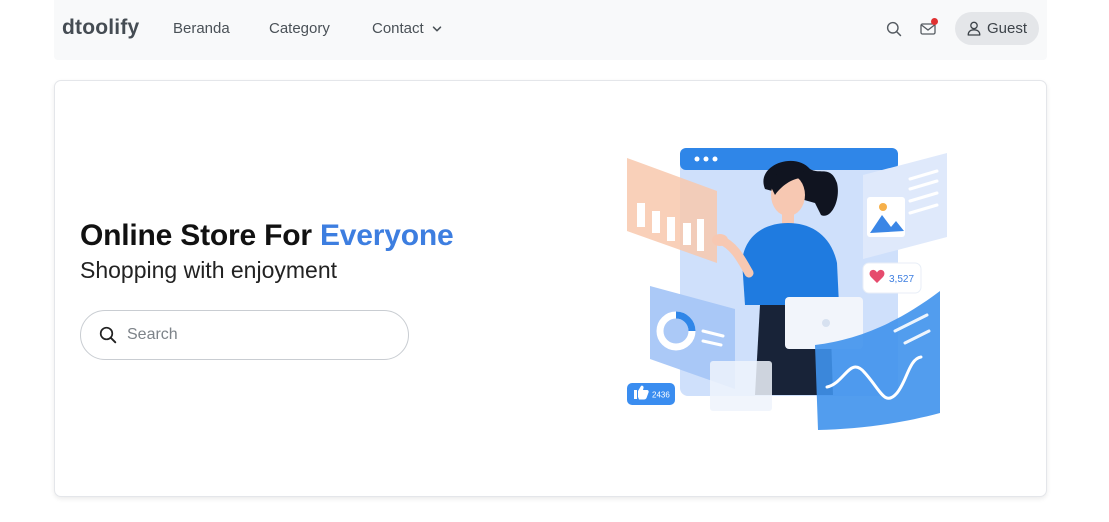 Image resolution: width=1109 pixels, height=522 pixels. What do you see at coordinates (550, 30) in the screenshot?
I see `navbar: dtoolify Beranda Category Contact Guest` at bounding box center [550, 30].